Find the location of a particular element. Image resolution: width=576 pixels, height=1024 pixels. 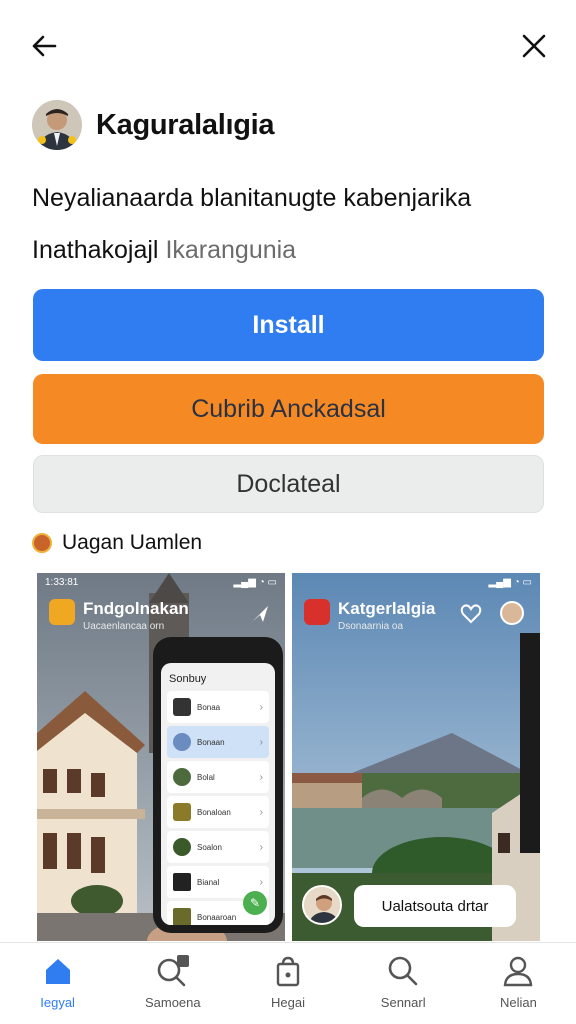

status-bar: 1:33:81 ▂▄▆ ◔ ▭ is located at coordinates (161, 582).